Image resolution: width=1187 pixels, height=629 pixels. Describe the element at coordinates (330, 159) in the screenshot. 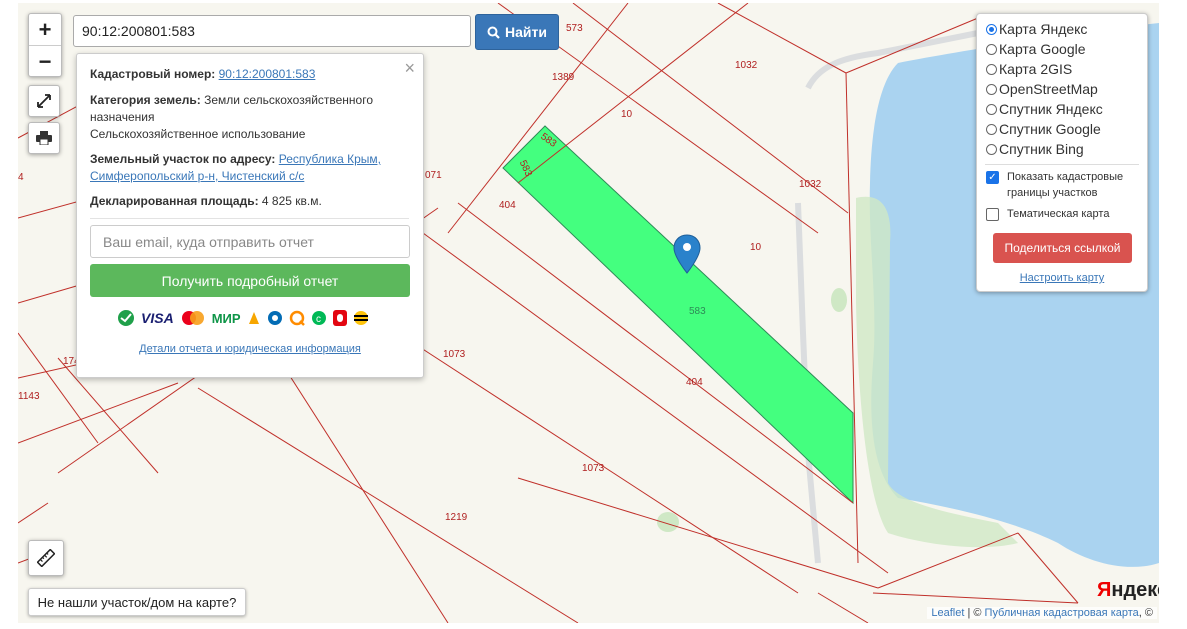

I see `address-link: Республика Крым,` at that location.